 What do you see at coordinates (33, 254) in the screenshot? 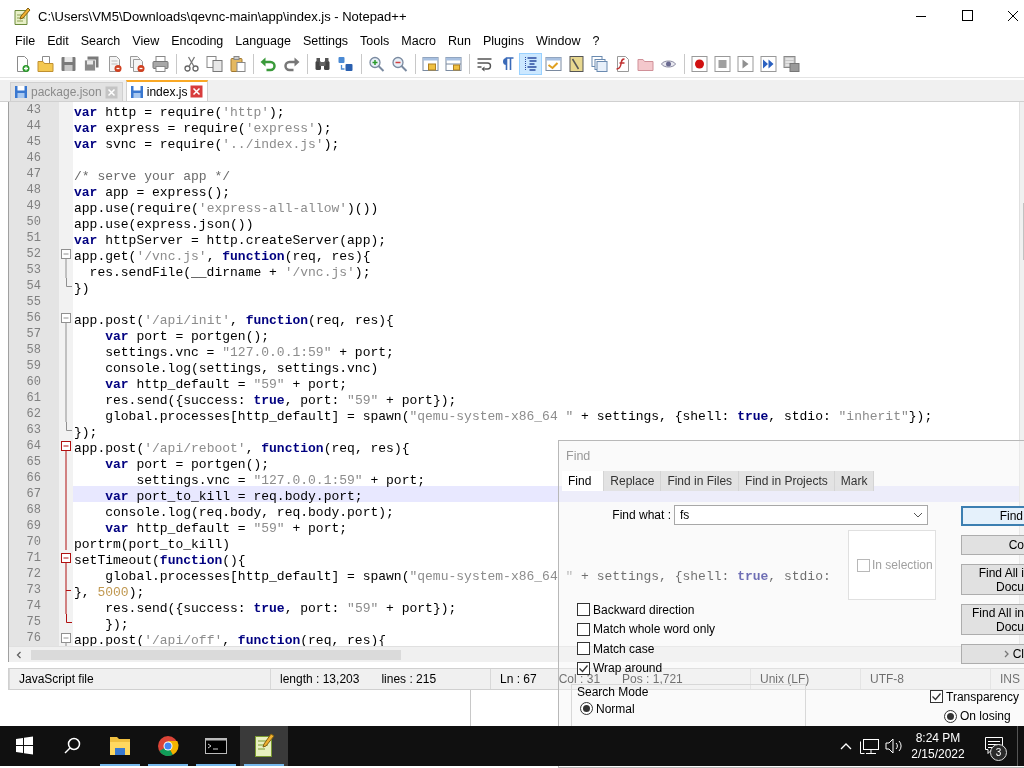
I see `line-number: 52` at bounding box center [33, 254].